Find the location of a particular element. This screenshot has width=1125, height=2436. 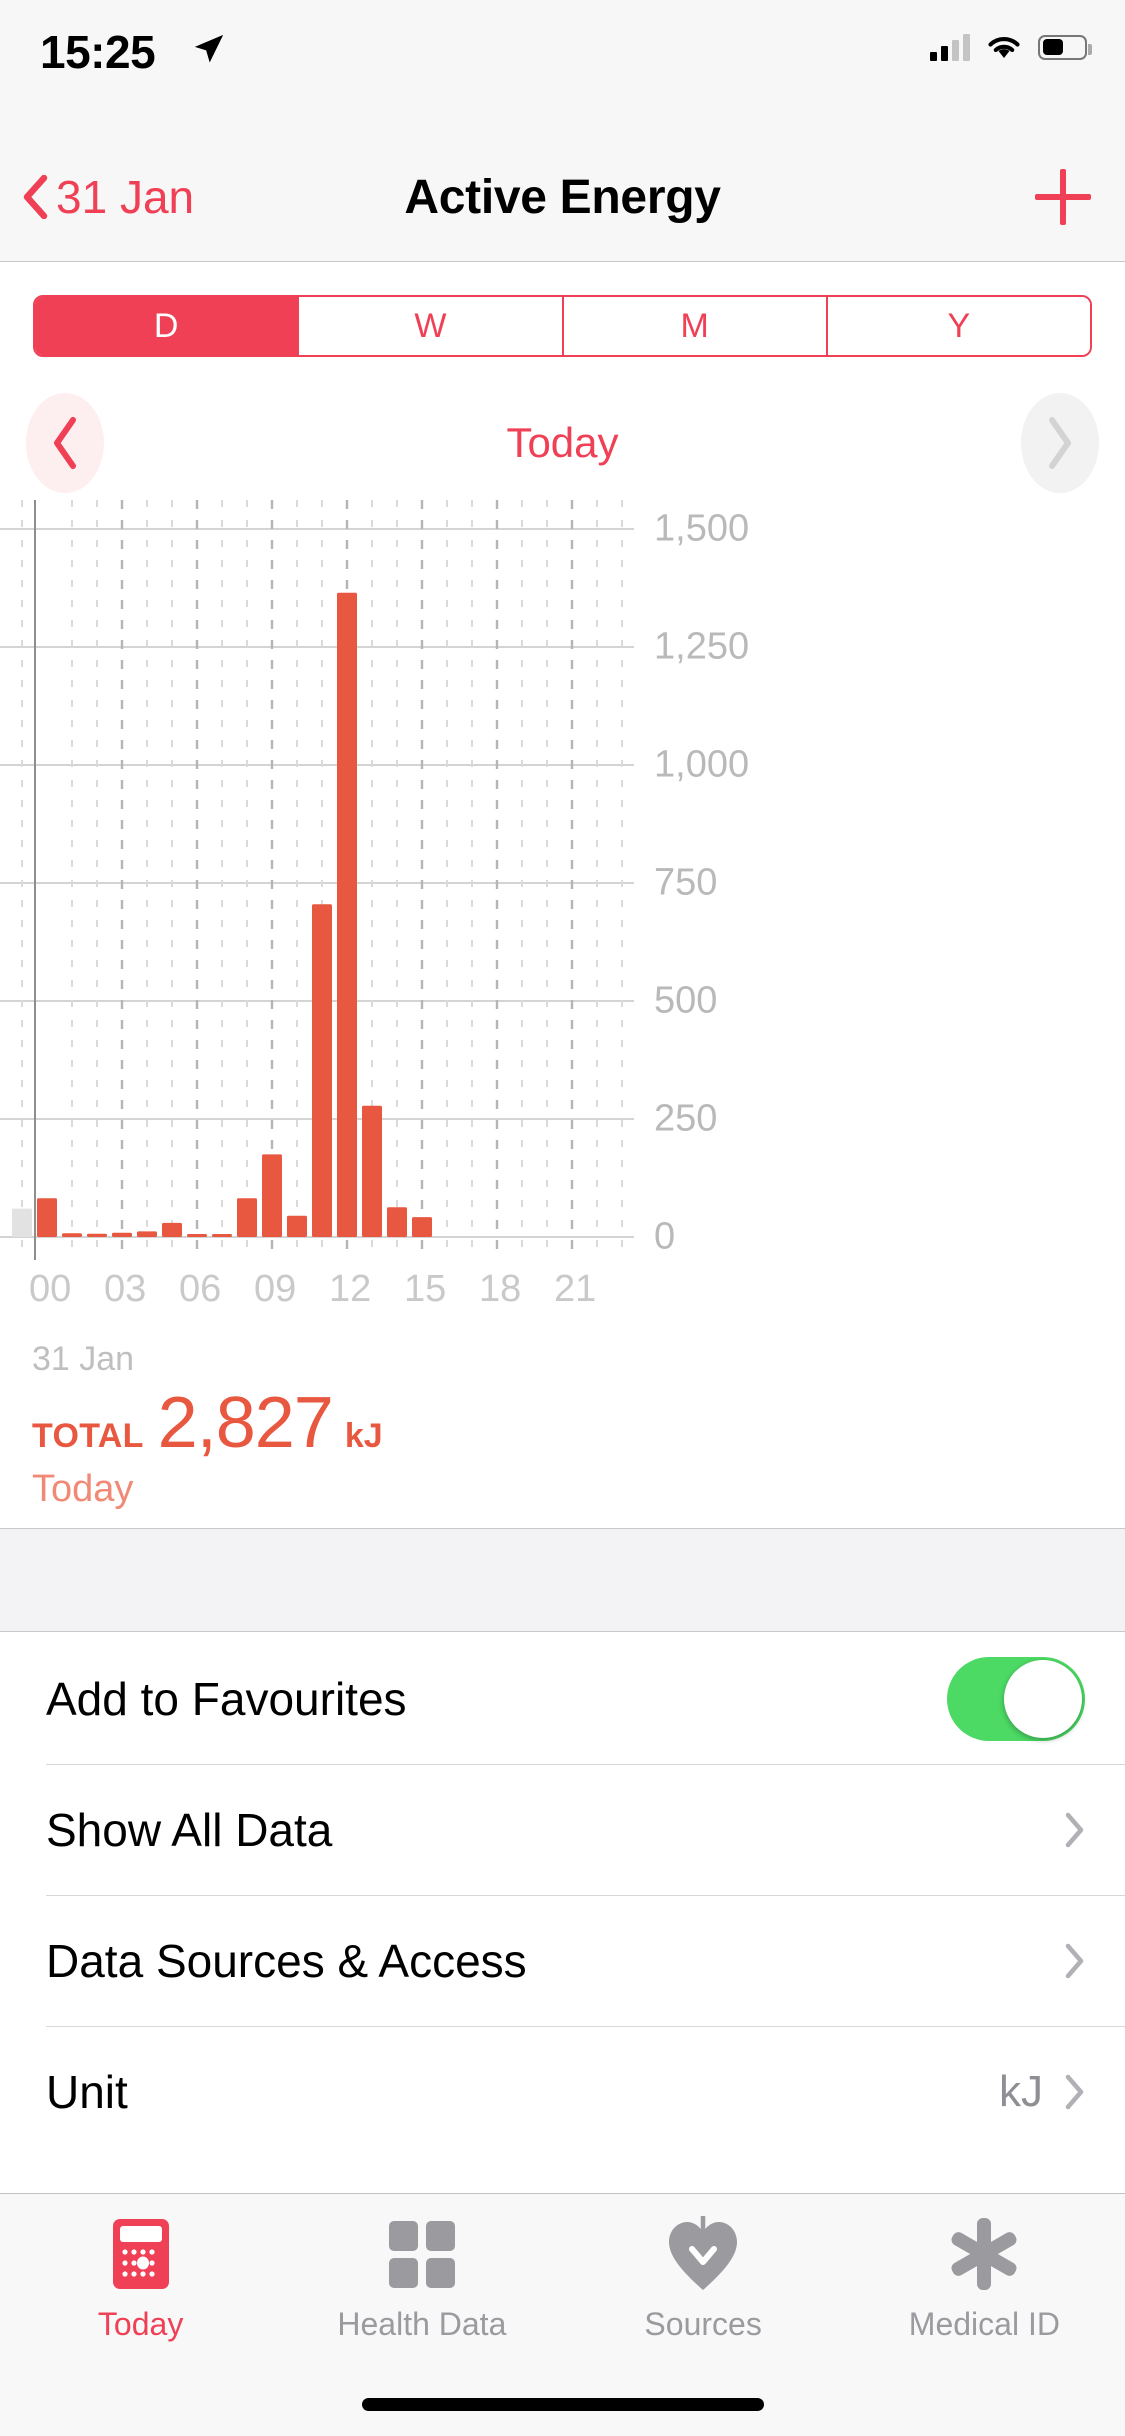

total-summary: TOTAL 2,827 kJ is located at coordinates (207, 1423).